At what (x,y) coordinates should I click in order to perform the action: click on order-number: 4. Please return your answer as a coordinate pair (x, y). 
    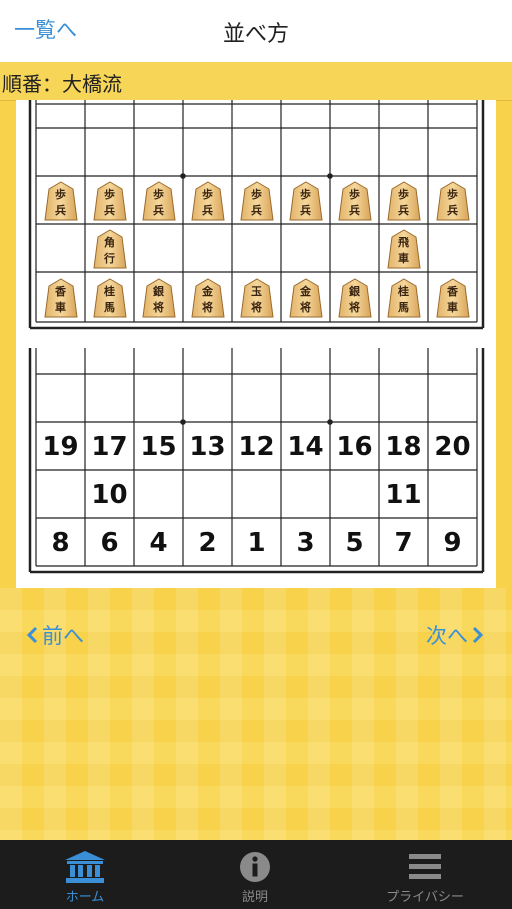
    Looking at the image, I should click on (158, 543).